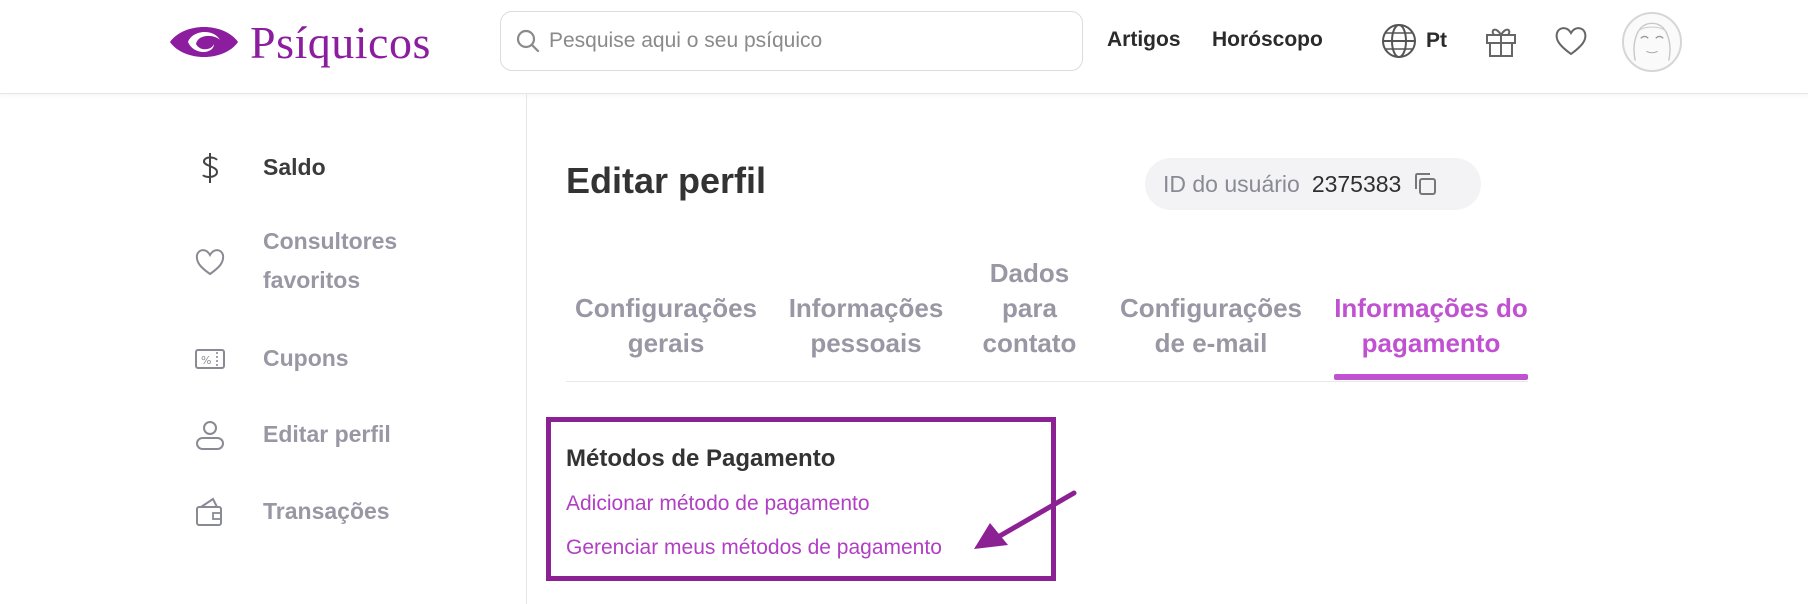 Image resolution: width=1808 pixels, height=604 pixels. Describe the element at coordinates (866, 326) in the screenshot. I see `tab-personal-info: Informações pessoais` at that location.